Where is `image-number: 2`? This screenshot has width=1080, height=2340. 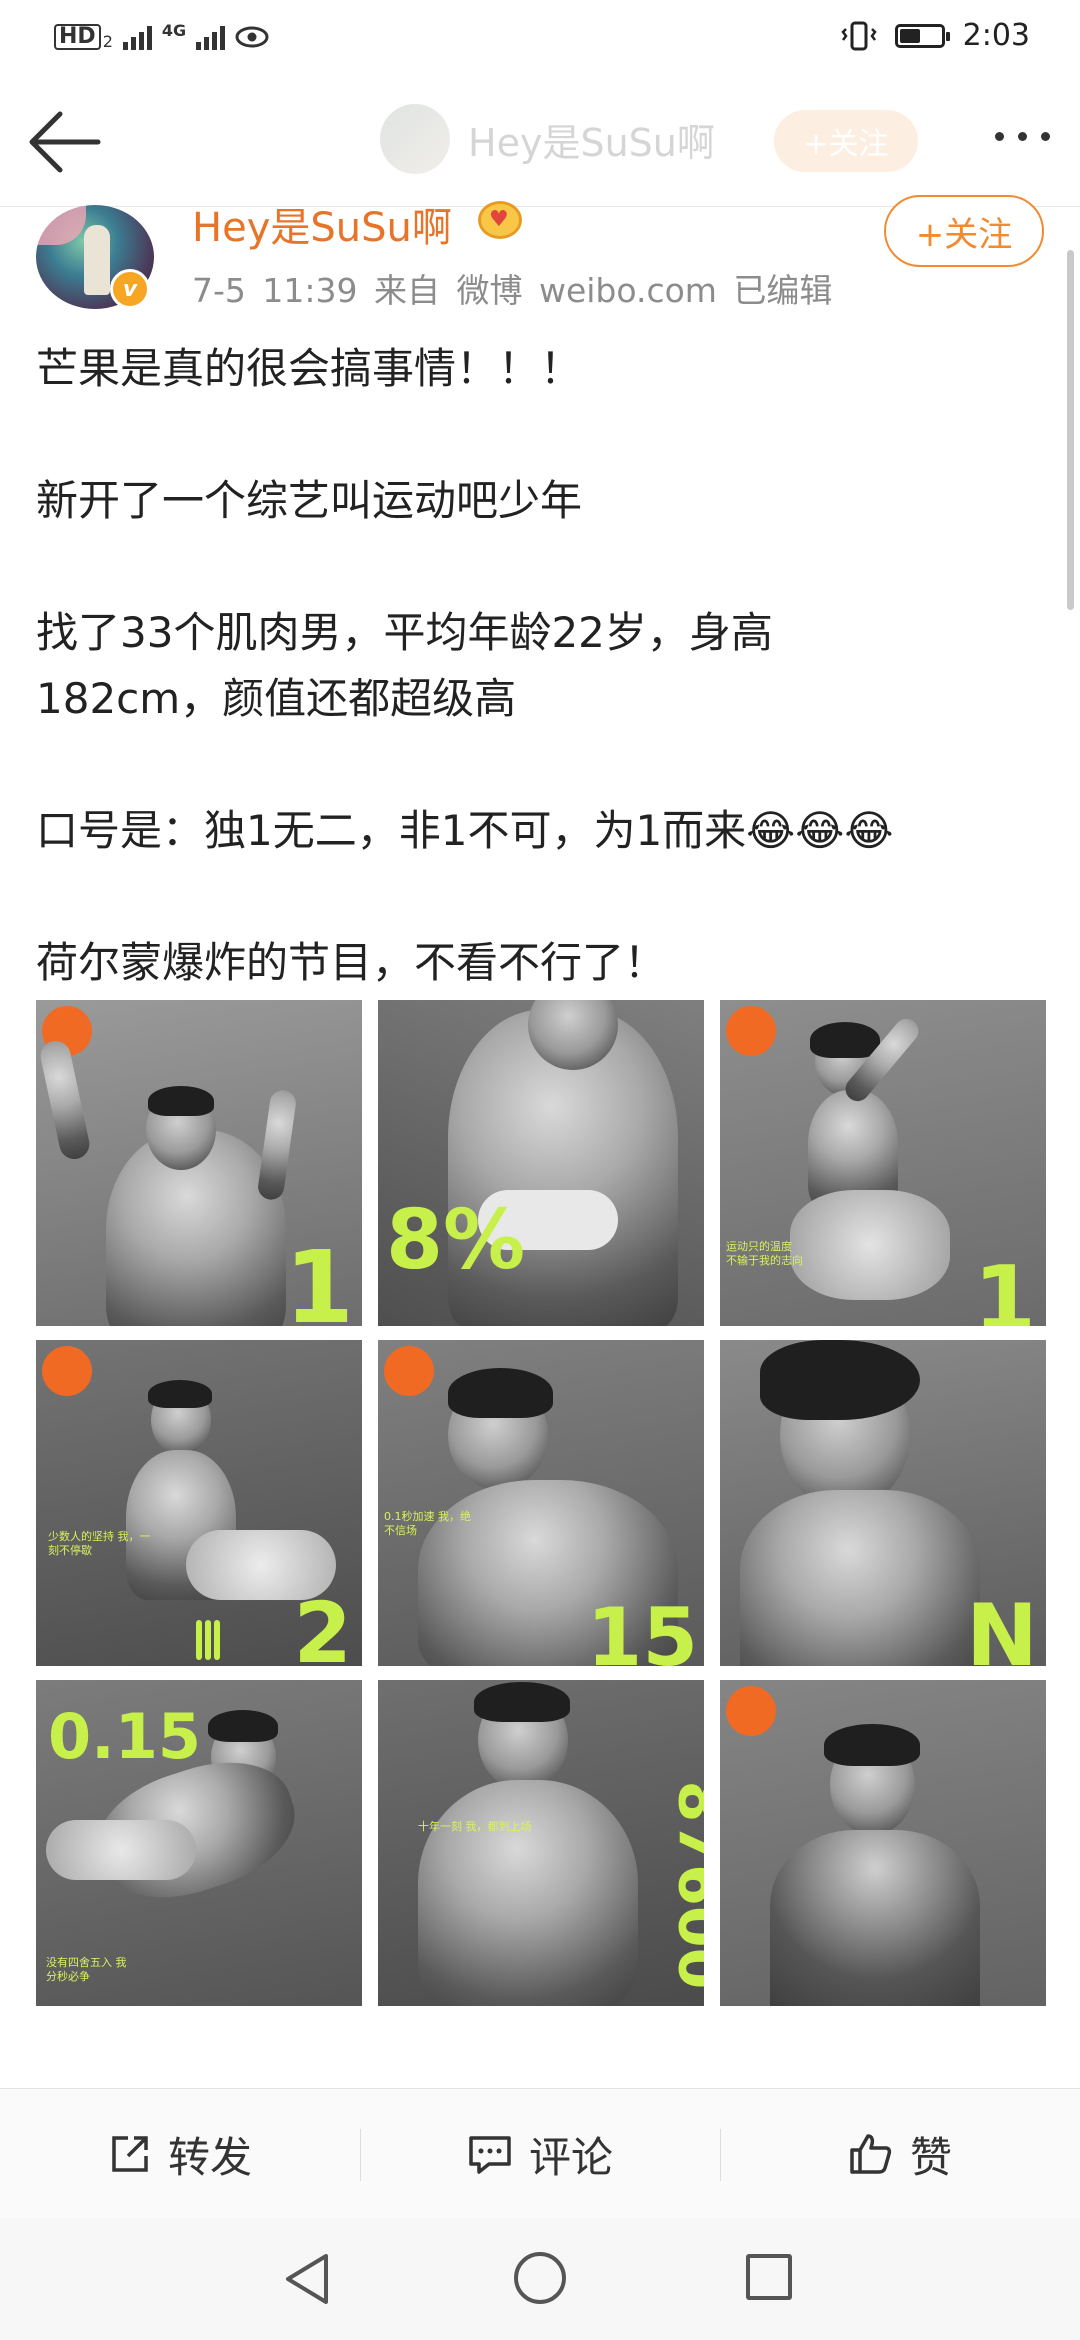 image-number: 2 is located at coordinates (322, 1625).